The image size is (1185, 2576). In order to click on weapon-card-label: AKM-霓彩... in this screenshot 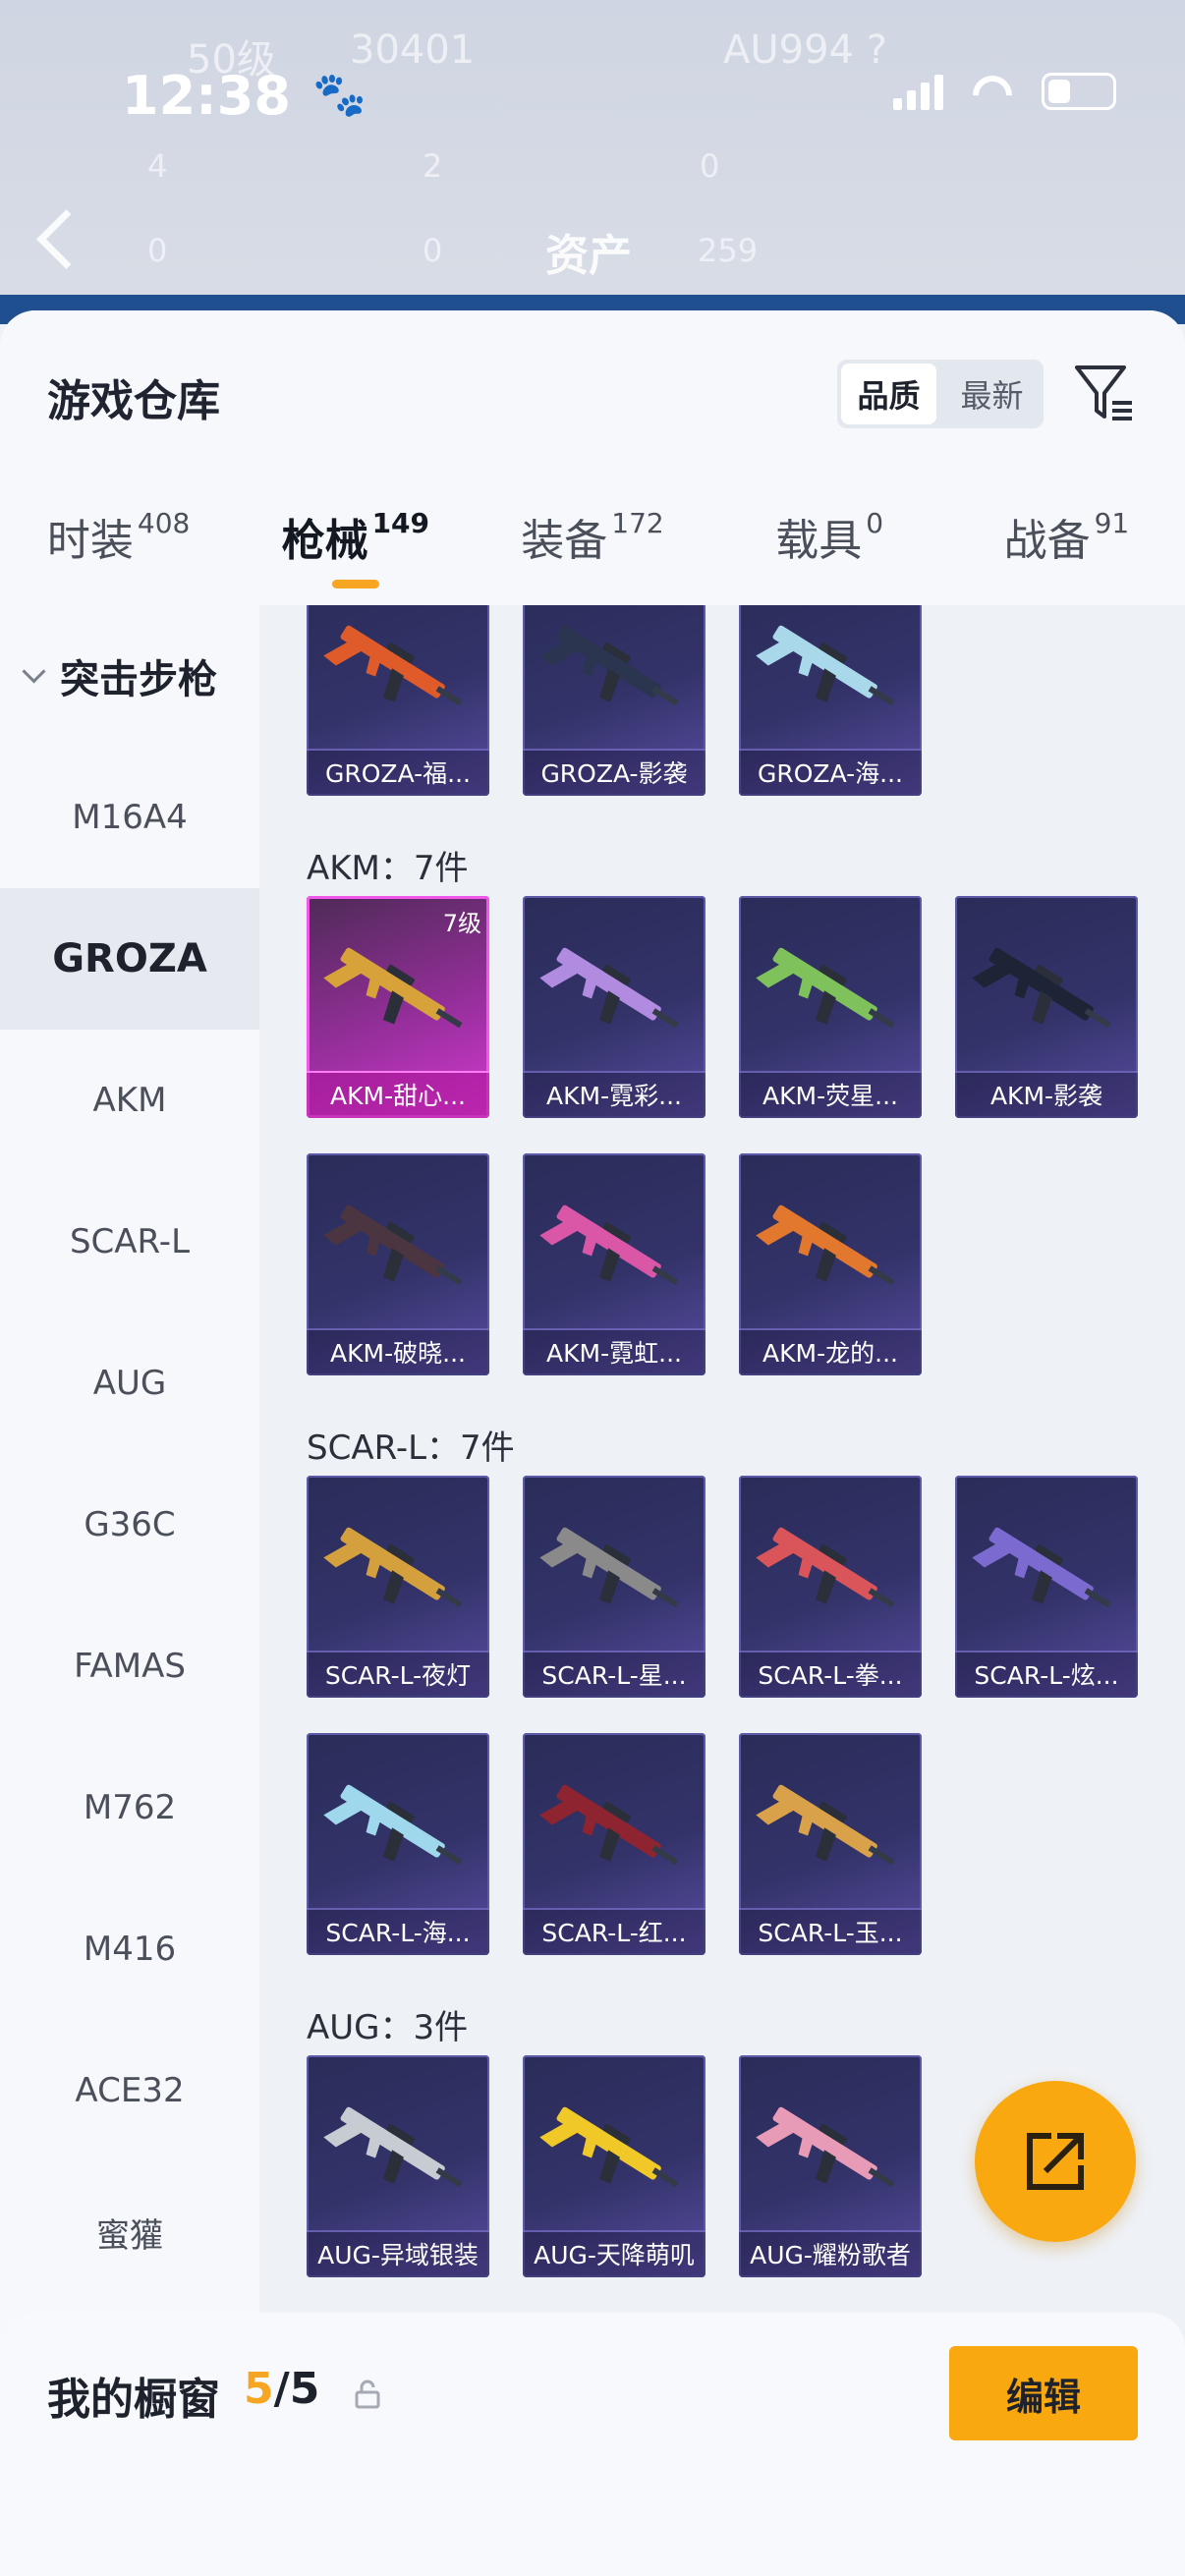, I will do `click(614, 1094)`.